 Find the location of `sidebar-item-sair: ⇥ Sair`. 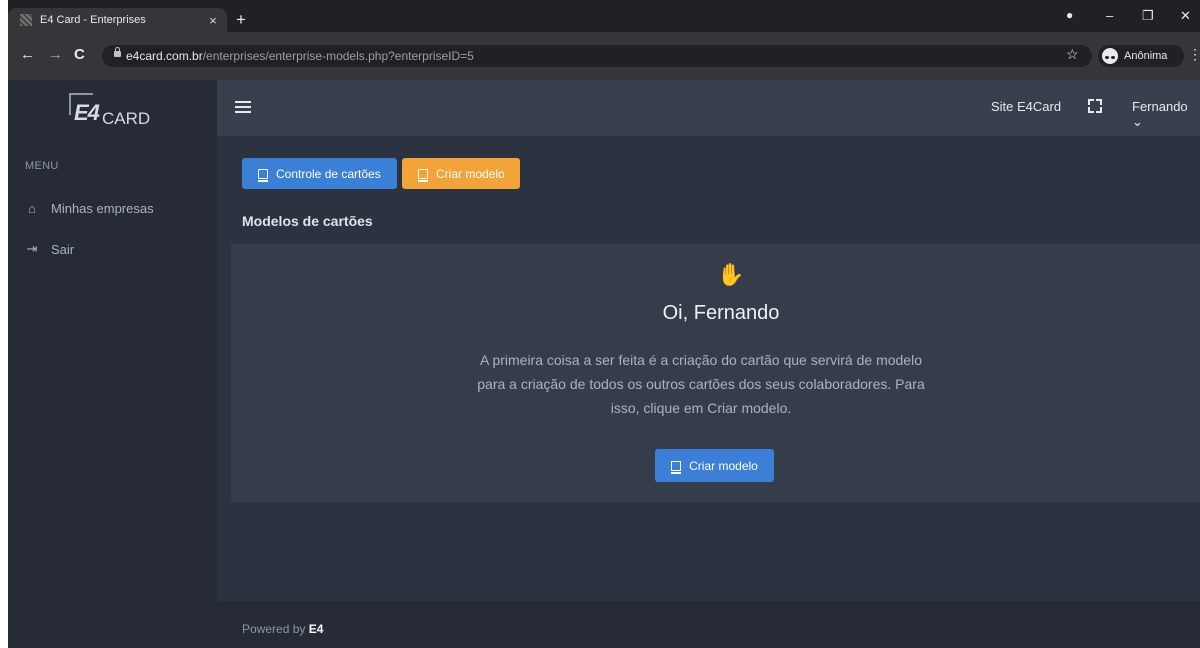

sidebar-item-sair: ⇥ Sair is located at coordinates (50, 249).